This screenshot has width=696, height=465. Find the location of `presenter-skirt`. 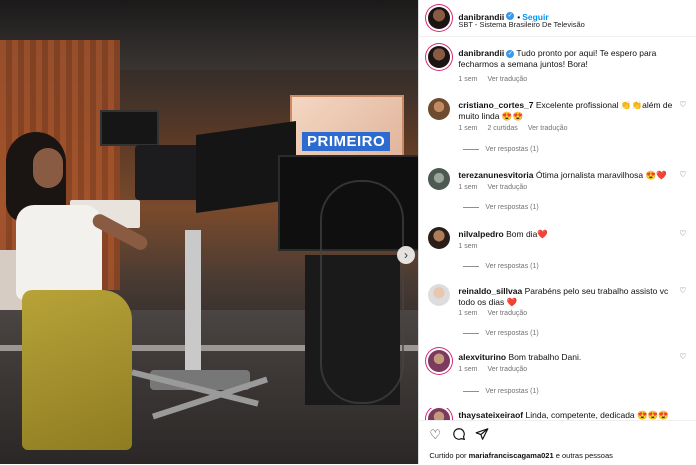

presenter-skirt is located at coordinates (77, 370).